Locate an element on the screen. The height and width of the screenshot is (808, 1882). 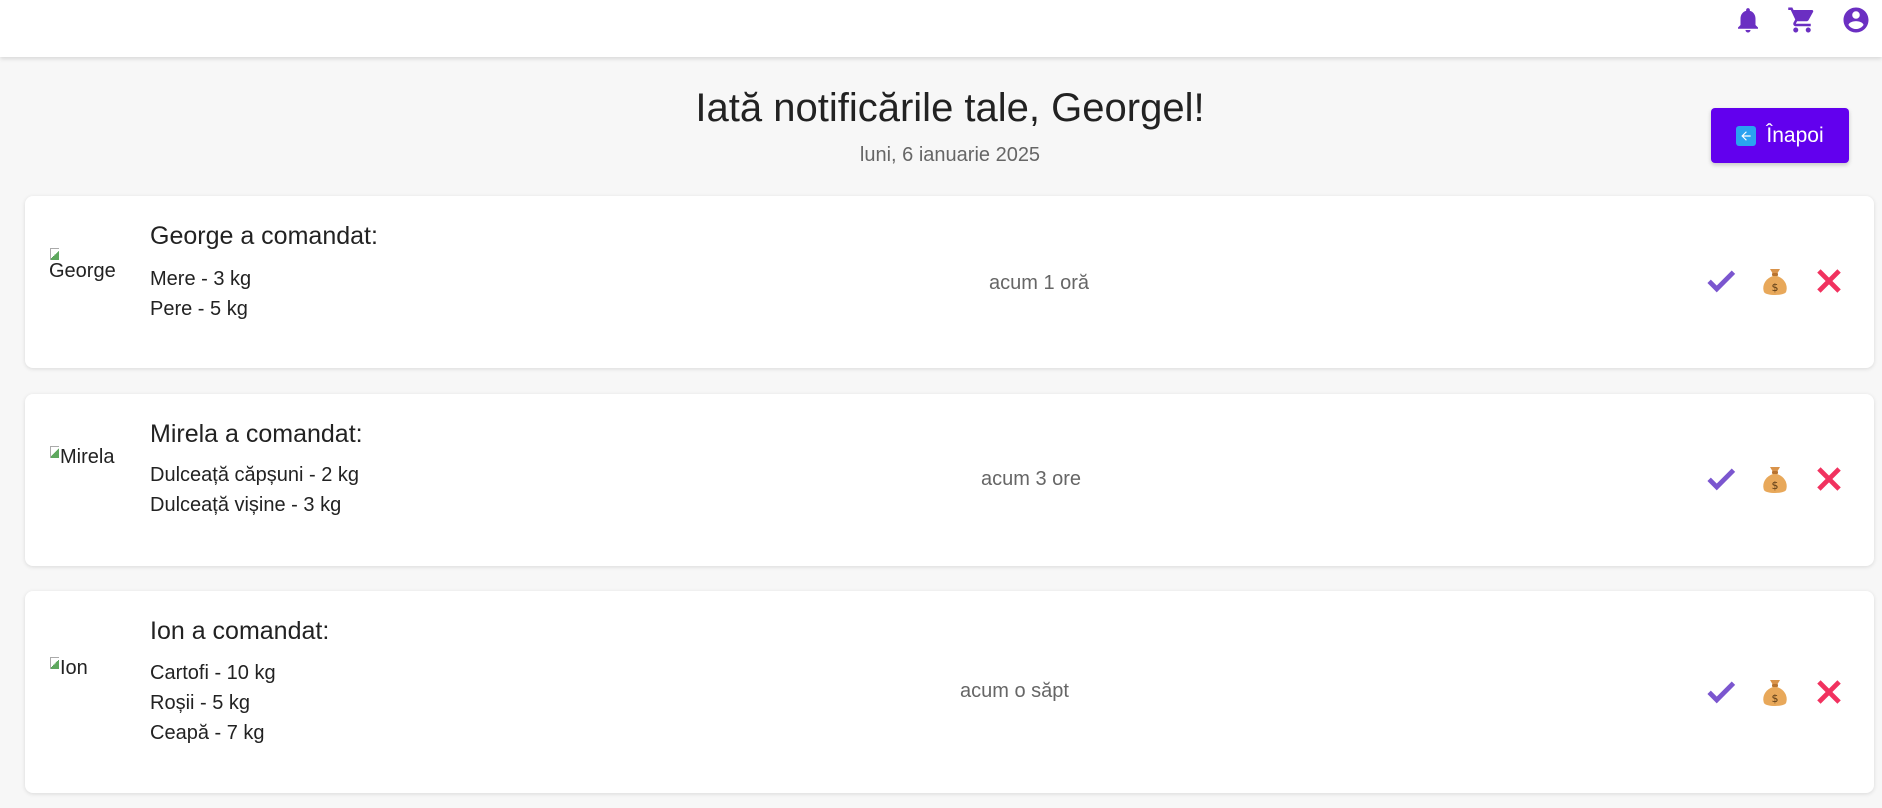
back-button: Înapoi is located at coordinates (1780, 135).